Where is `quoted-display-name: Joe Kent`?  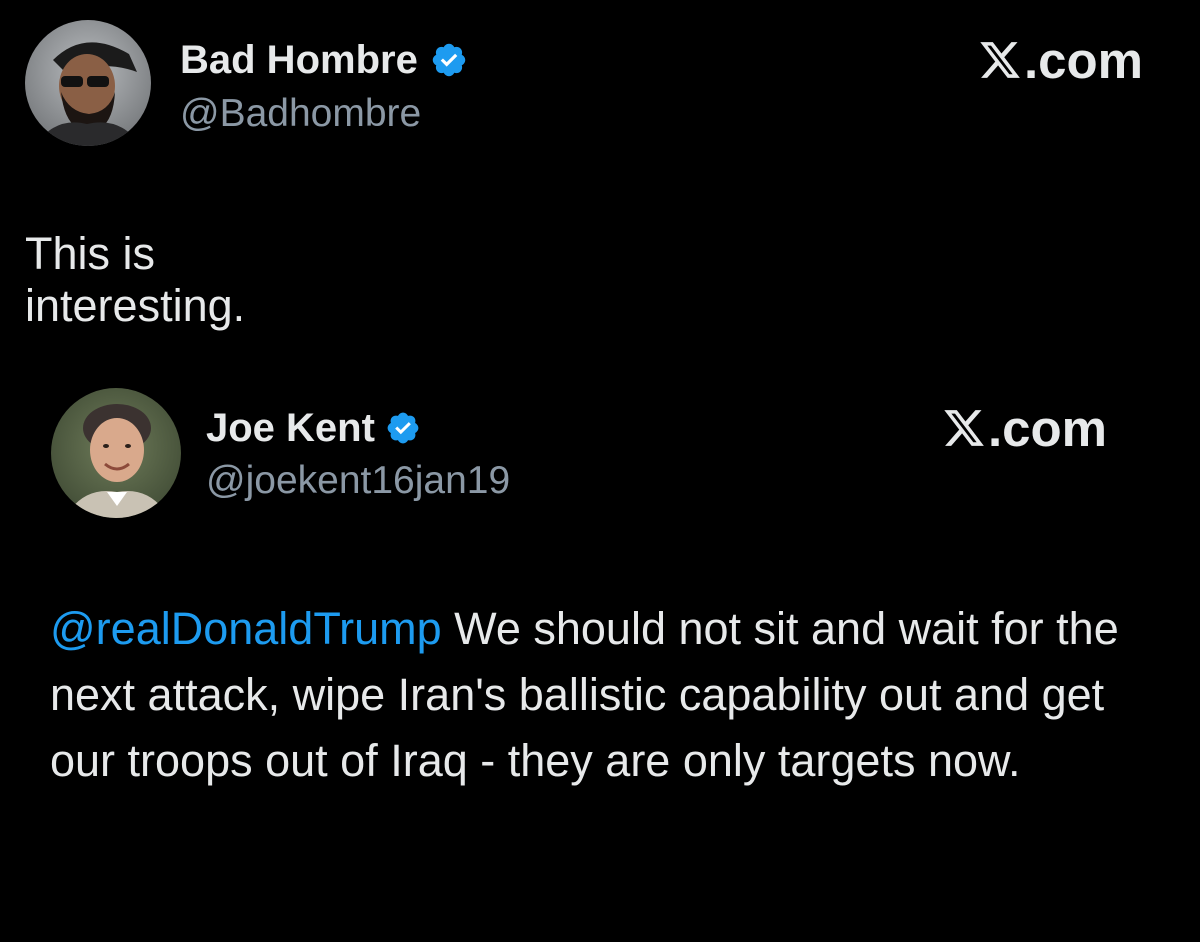
quoted-display-name: Joe Kent is located at coordinates (290, 428).